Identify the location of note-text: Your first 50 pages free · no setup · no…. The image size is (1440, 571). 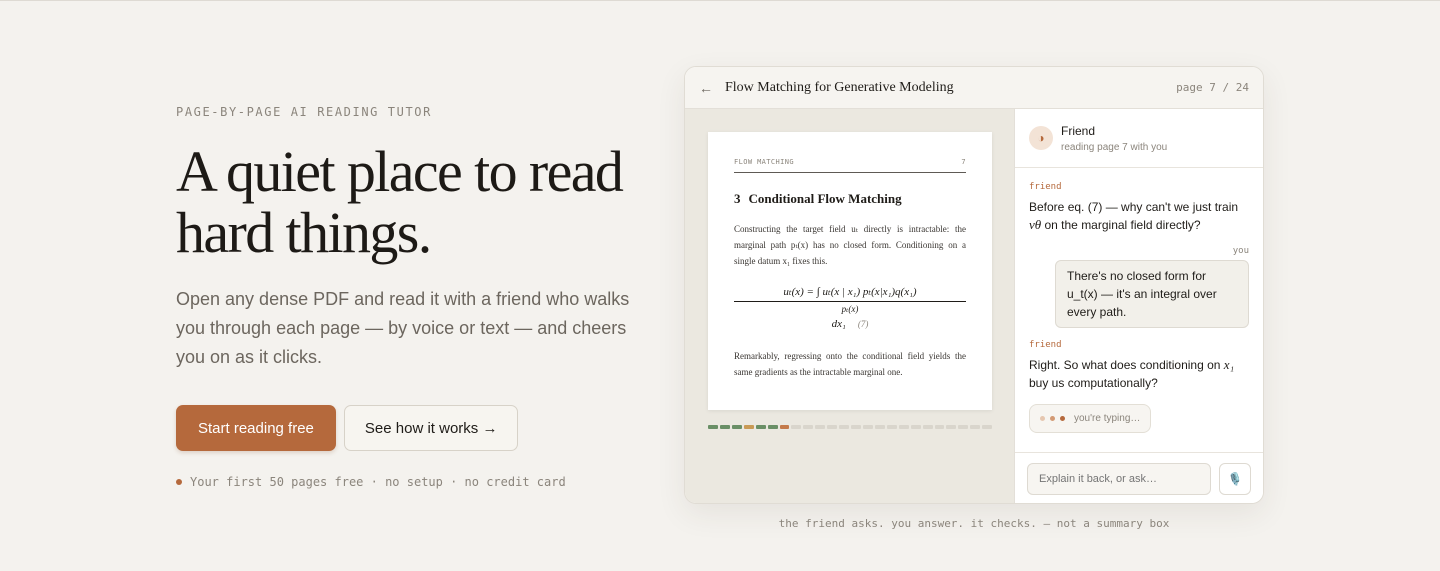
(378, 482).